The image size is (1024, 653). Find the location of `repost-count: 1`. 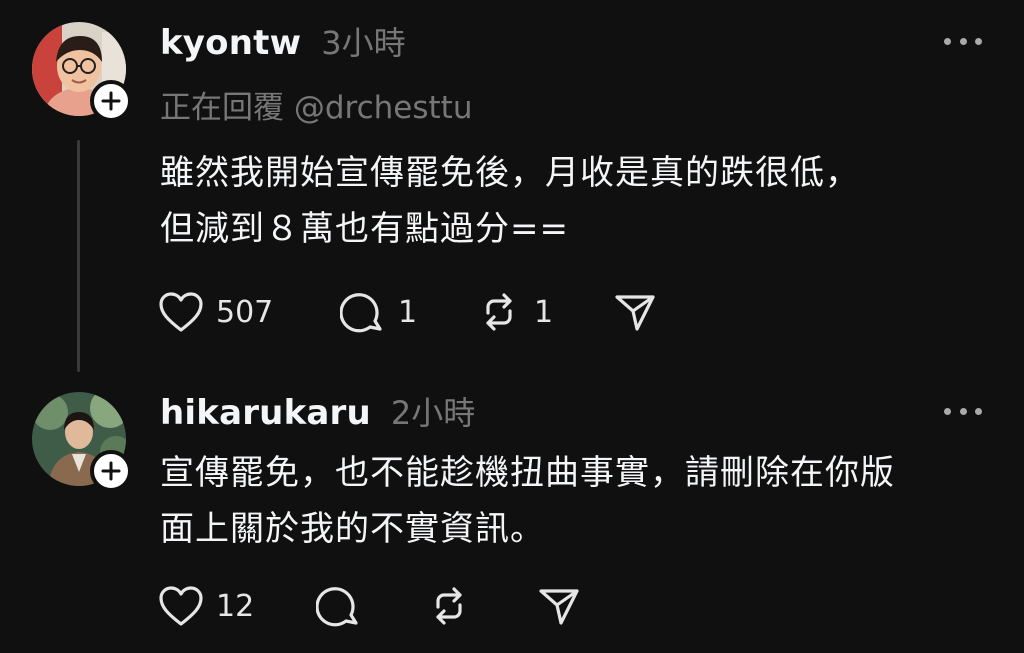

repost-count: 1 is located at coordinates (544, 312).